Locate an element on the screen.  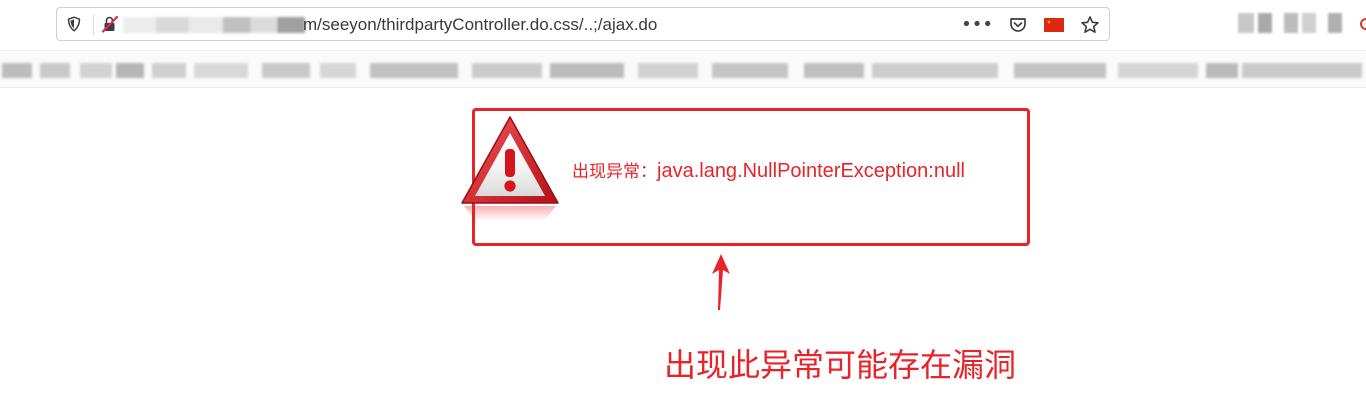
pocket-icon is located at coordinates (1018, 25).